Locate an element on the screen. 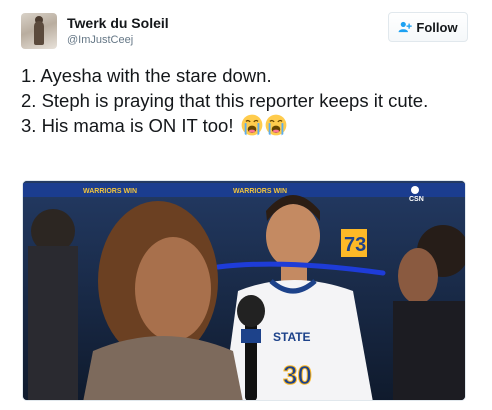  tweet-line-3: 3. His mama is ON IT too! is located at coordinates (246, 125).